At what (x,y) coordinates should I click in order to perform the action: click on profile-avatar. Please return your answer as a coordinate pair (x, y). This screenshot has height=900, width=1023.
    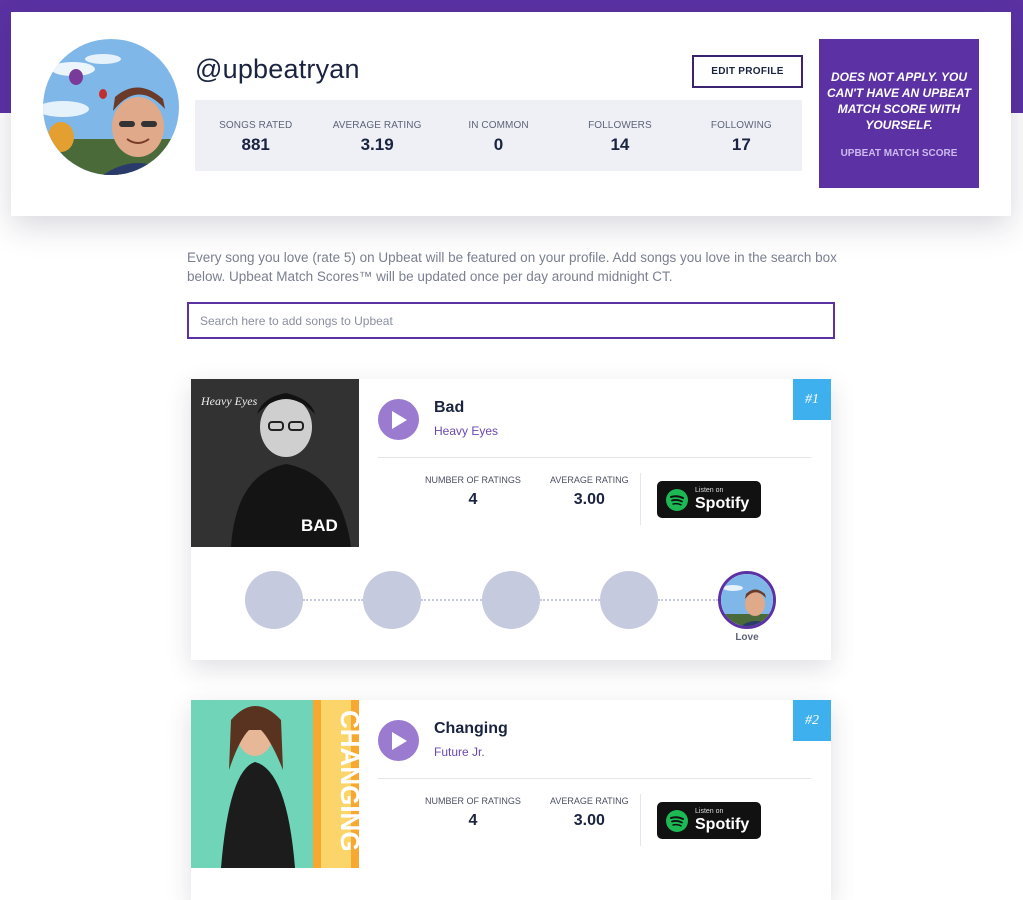
    Looking at the image, I should click on (111, 107).